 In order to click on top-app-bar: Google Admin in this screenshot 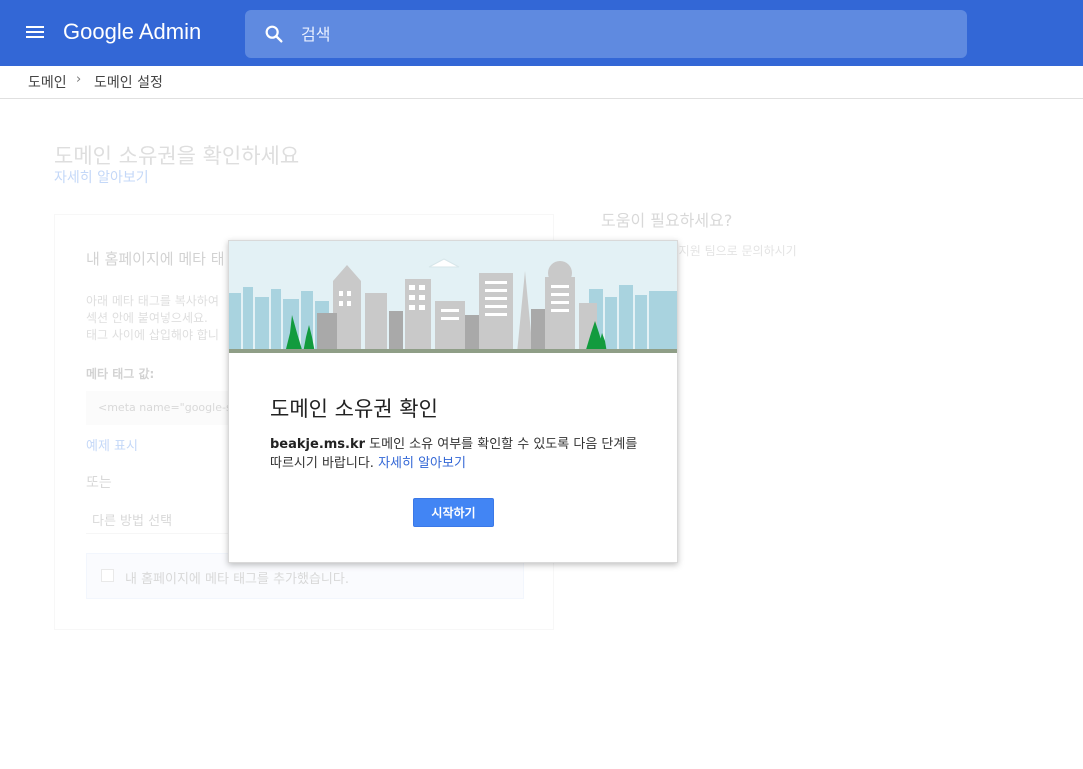, I will do `click(541, 33)`.